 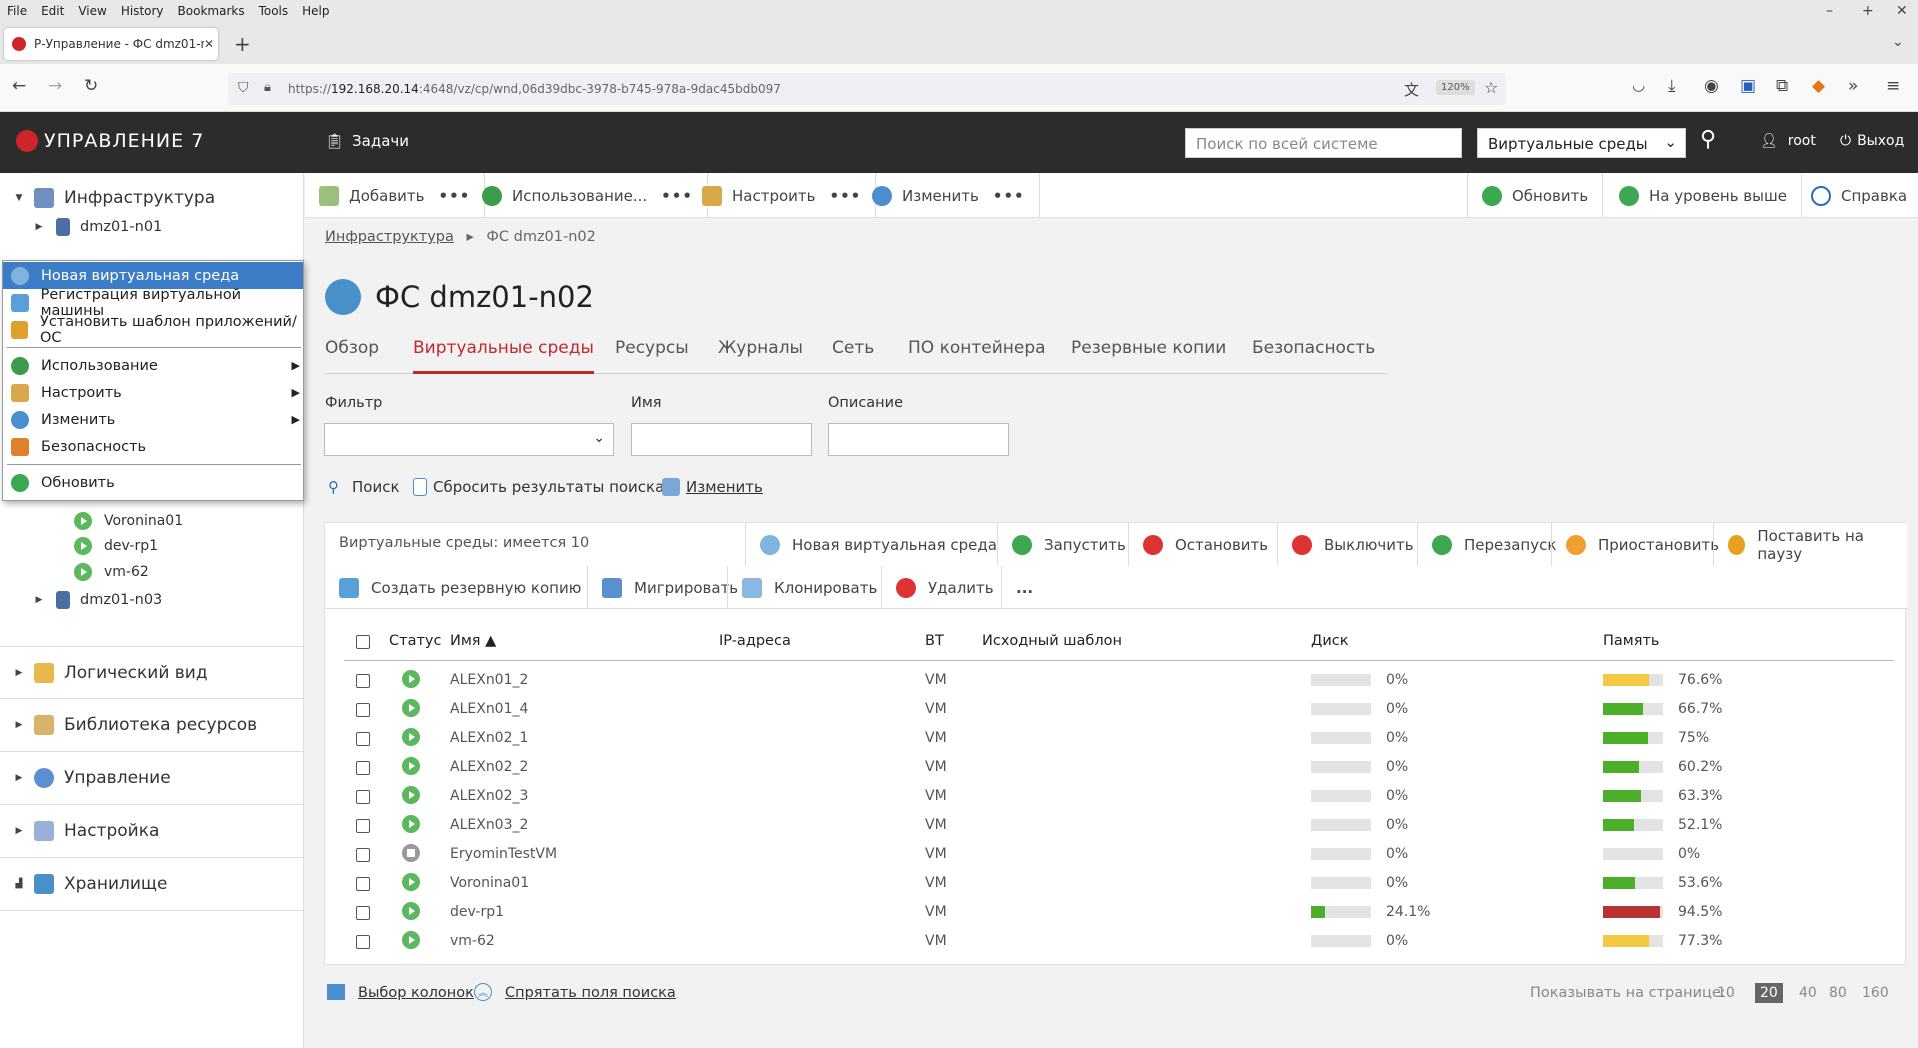 I want to click on tab-close-icon: ✕, so click(x=209, y=44).